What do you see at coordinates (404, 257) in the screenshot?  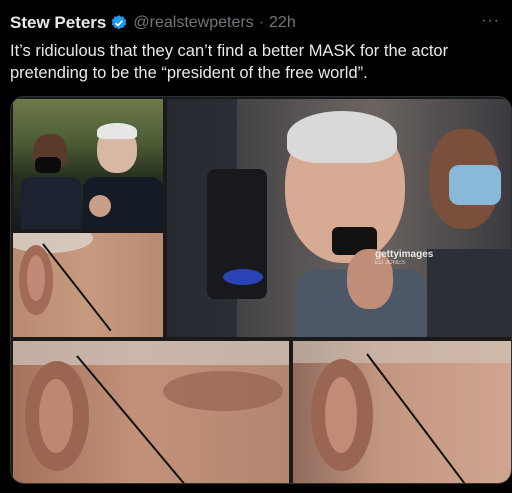 I see `getty-watermark: gettyimages ED JONES` at bounding box center [404, 257].